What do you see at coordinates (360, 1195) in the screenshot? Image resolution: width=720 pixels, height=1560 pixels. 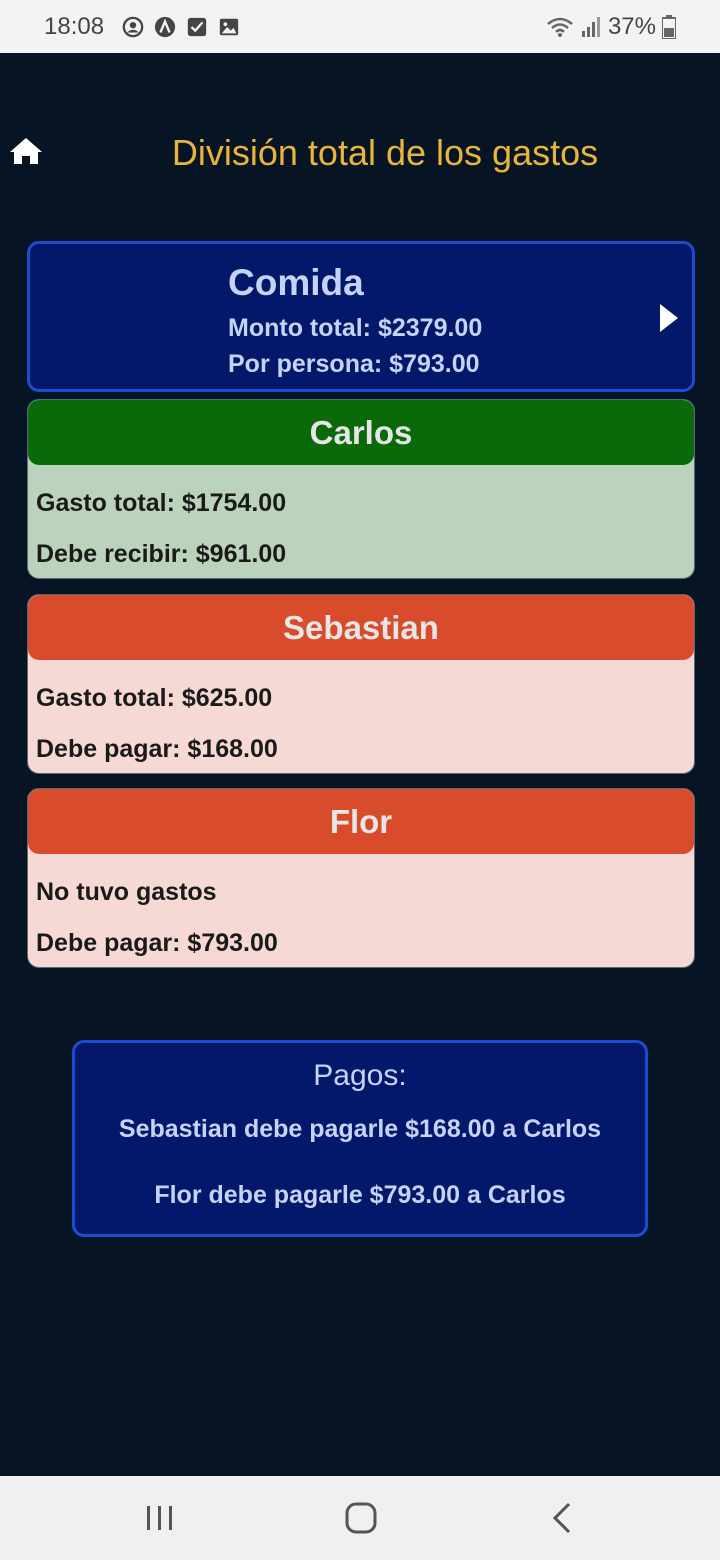 I see `payment-item: Flor debe pagarle $793.00 a Carlos` at bounding box center [360, 1195].